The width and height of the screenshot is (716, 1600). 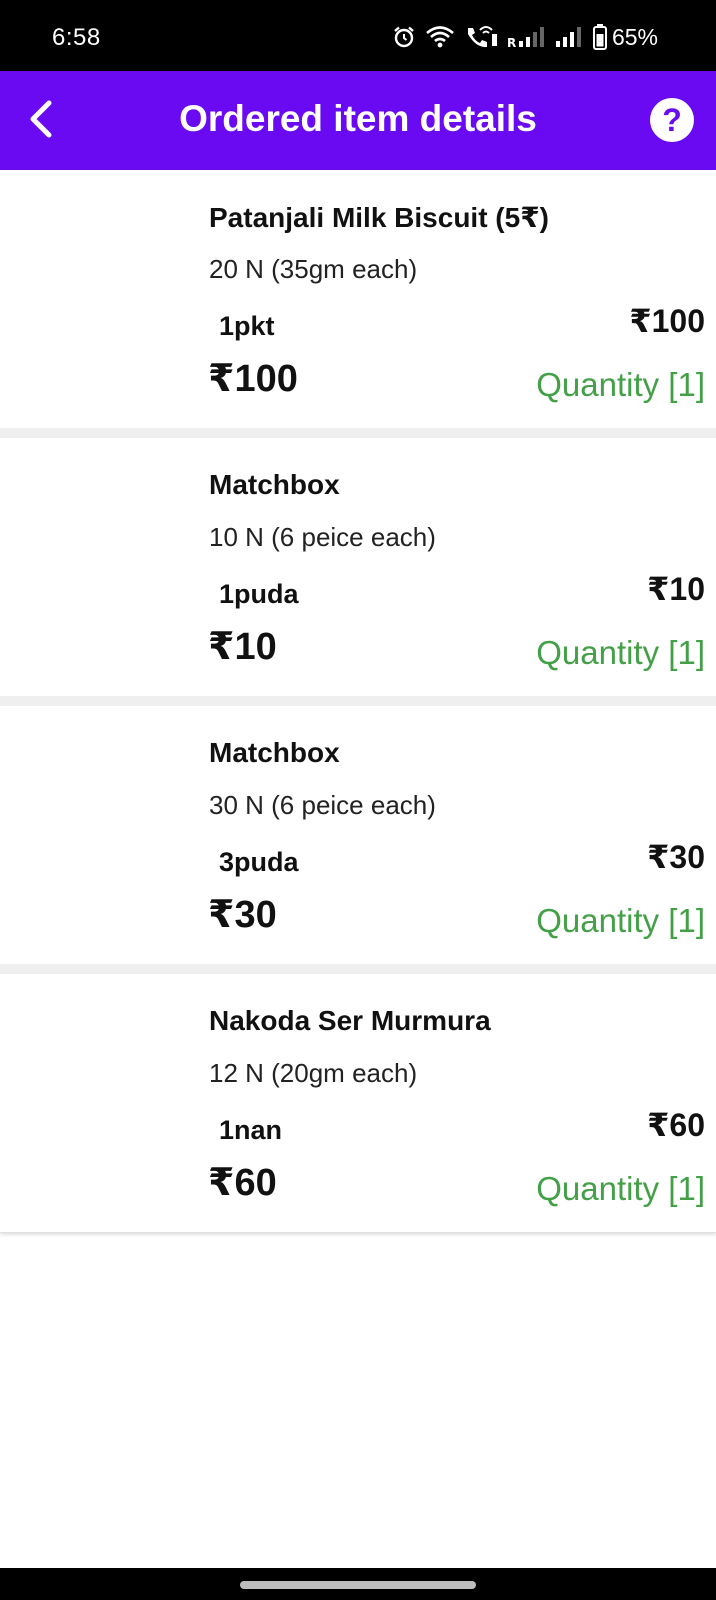 I want to click on home-indicator, so click(x=358, y=1585).